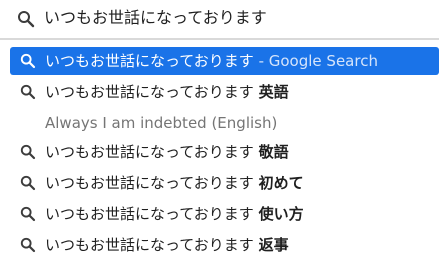 This screenshot has width=439, height=268. What do you see at coordinates (273, 152) in the screenshot?
I see `suggestion-completion: 敬語` at bounding box center [273, 152].